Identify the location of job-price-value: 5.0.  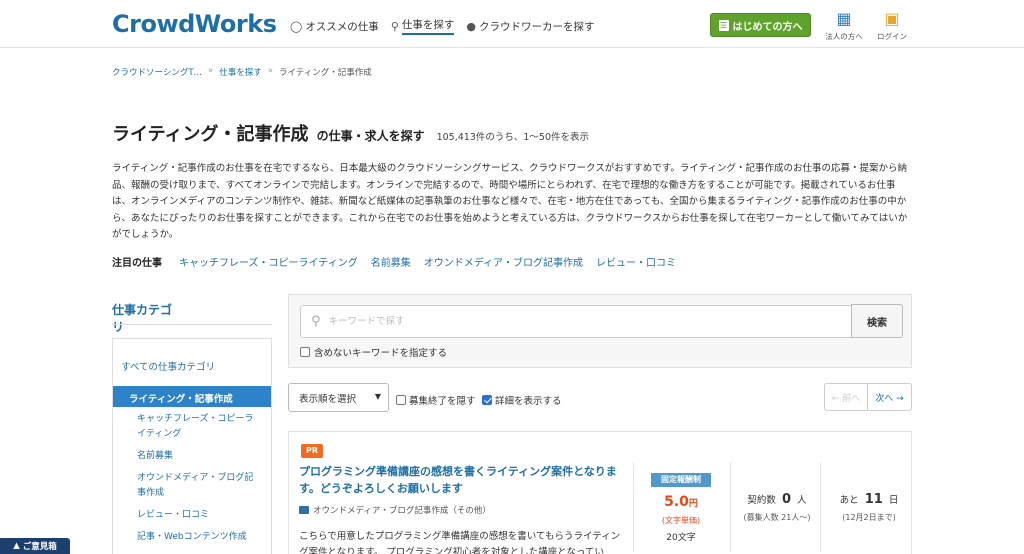
(676, 502).